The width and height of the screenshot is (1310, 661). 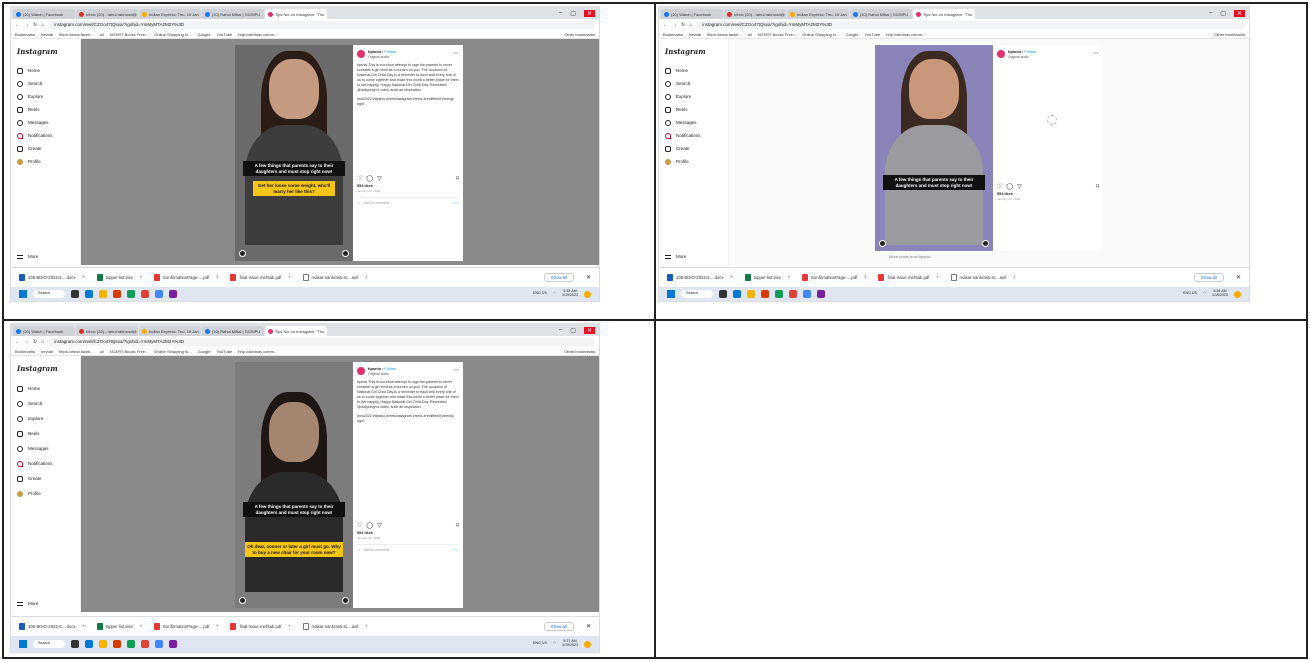 I want to click on nav-messages: Messages, so click(x=45, y=448).